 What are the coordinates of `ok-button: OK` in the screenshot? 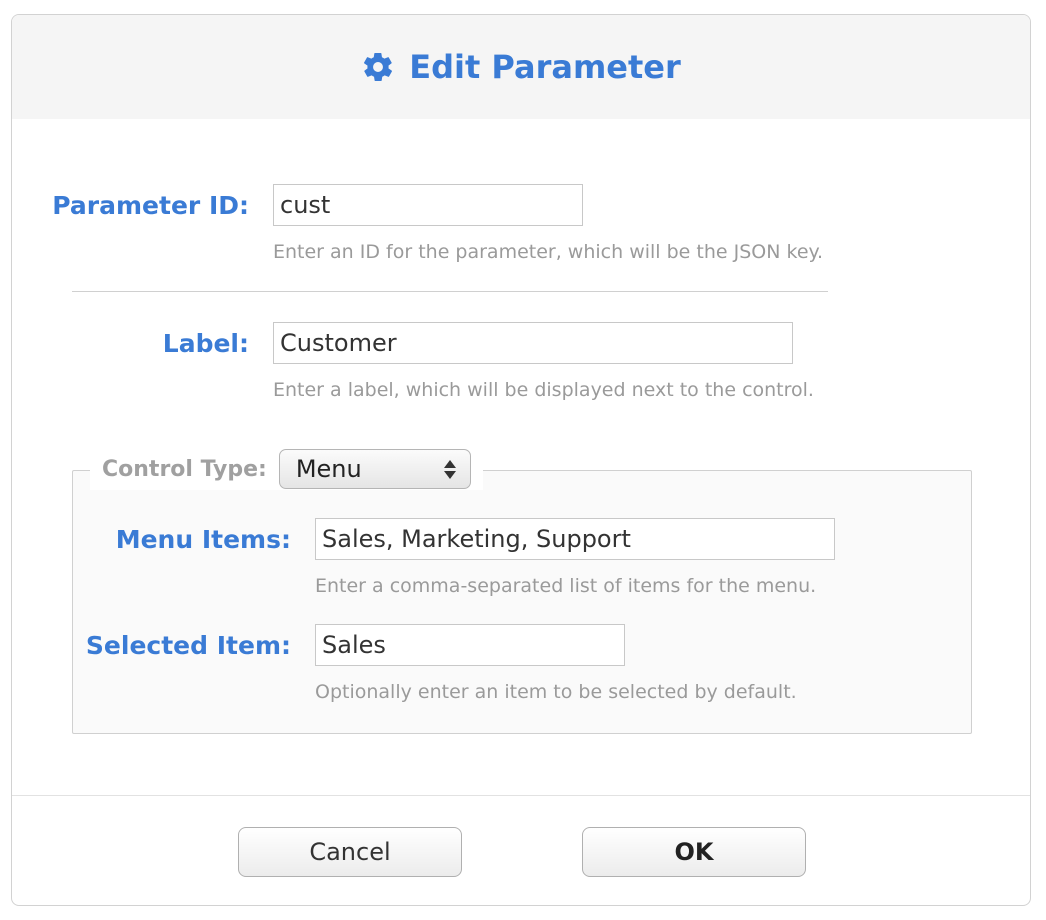 It's located at (694, 852).